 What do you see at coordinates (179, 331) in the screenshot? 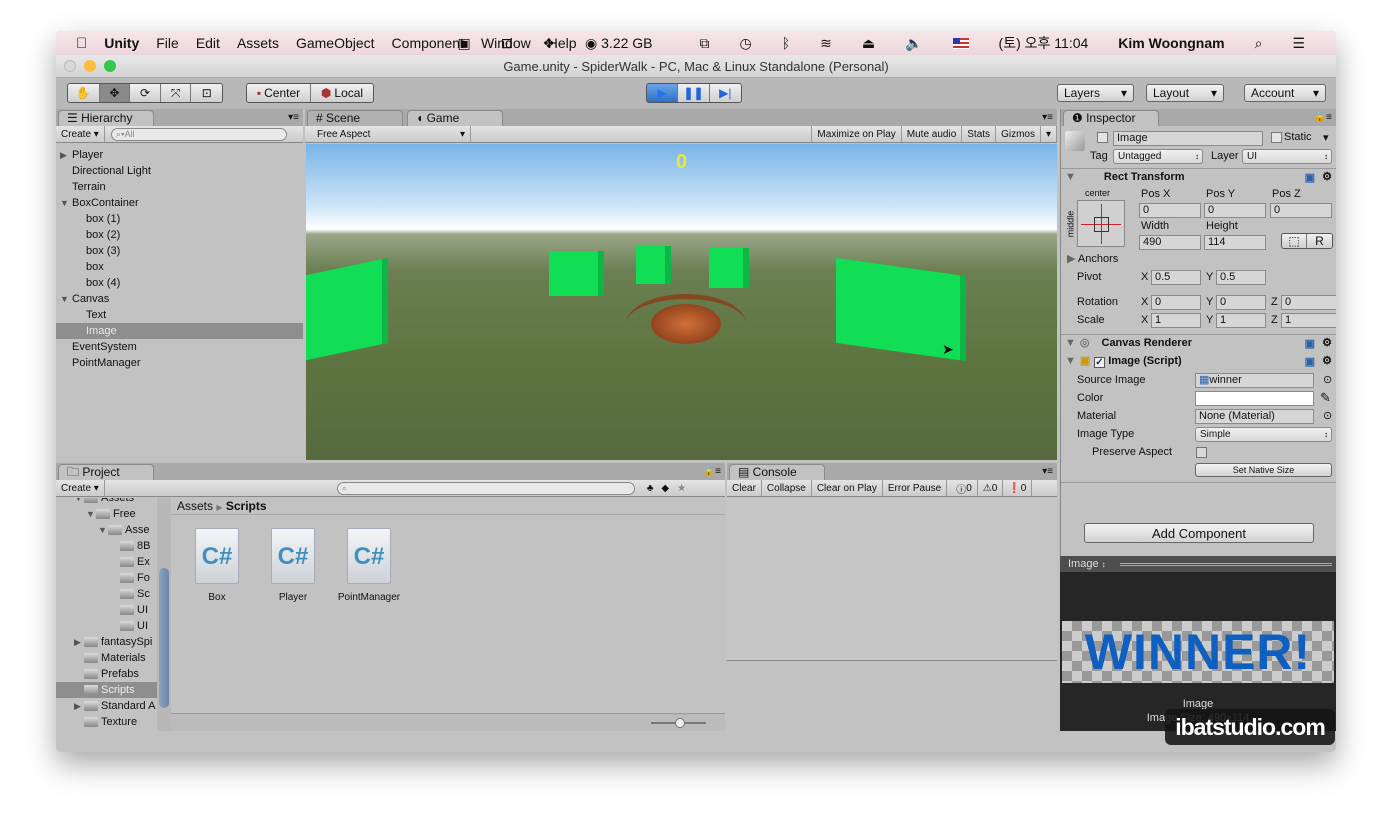
I see `hierarchy-item: Image` at bounding box center [179, 331].